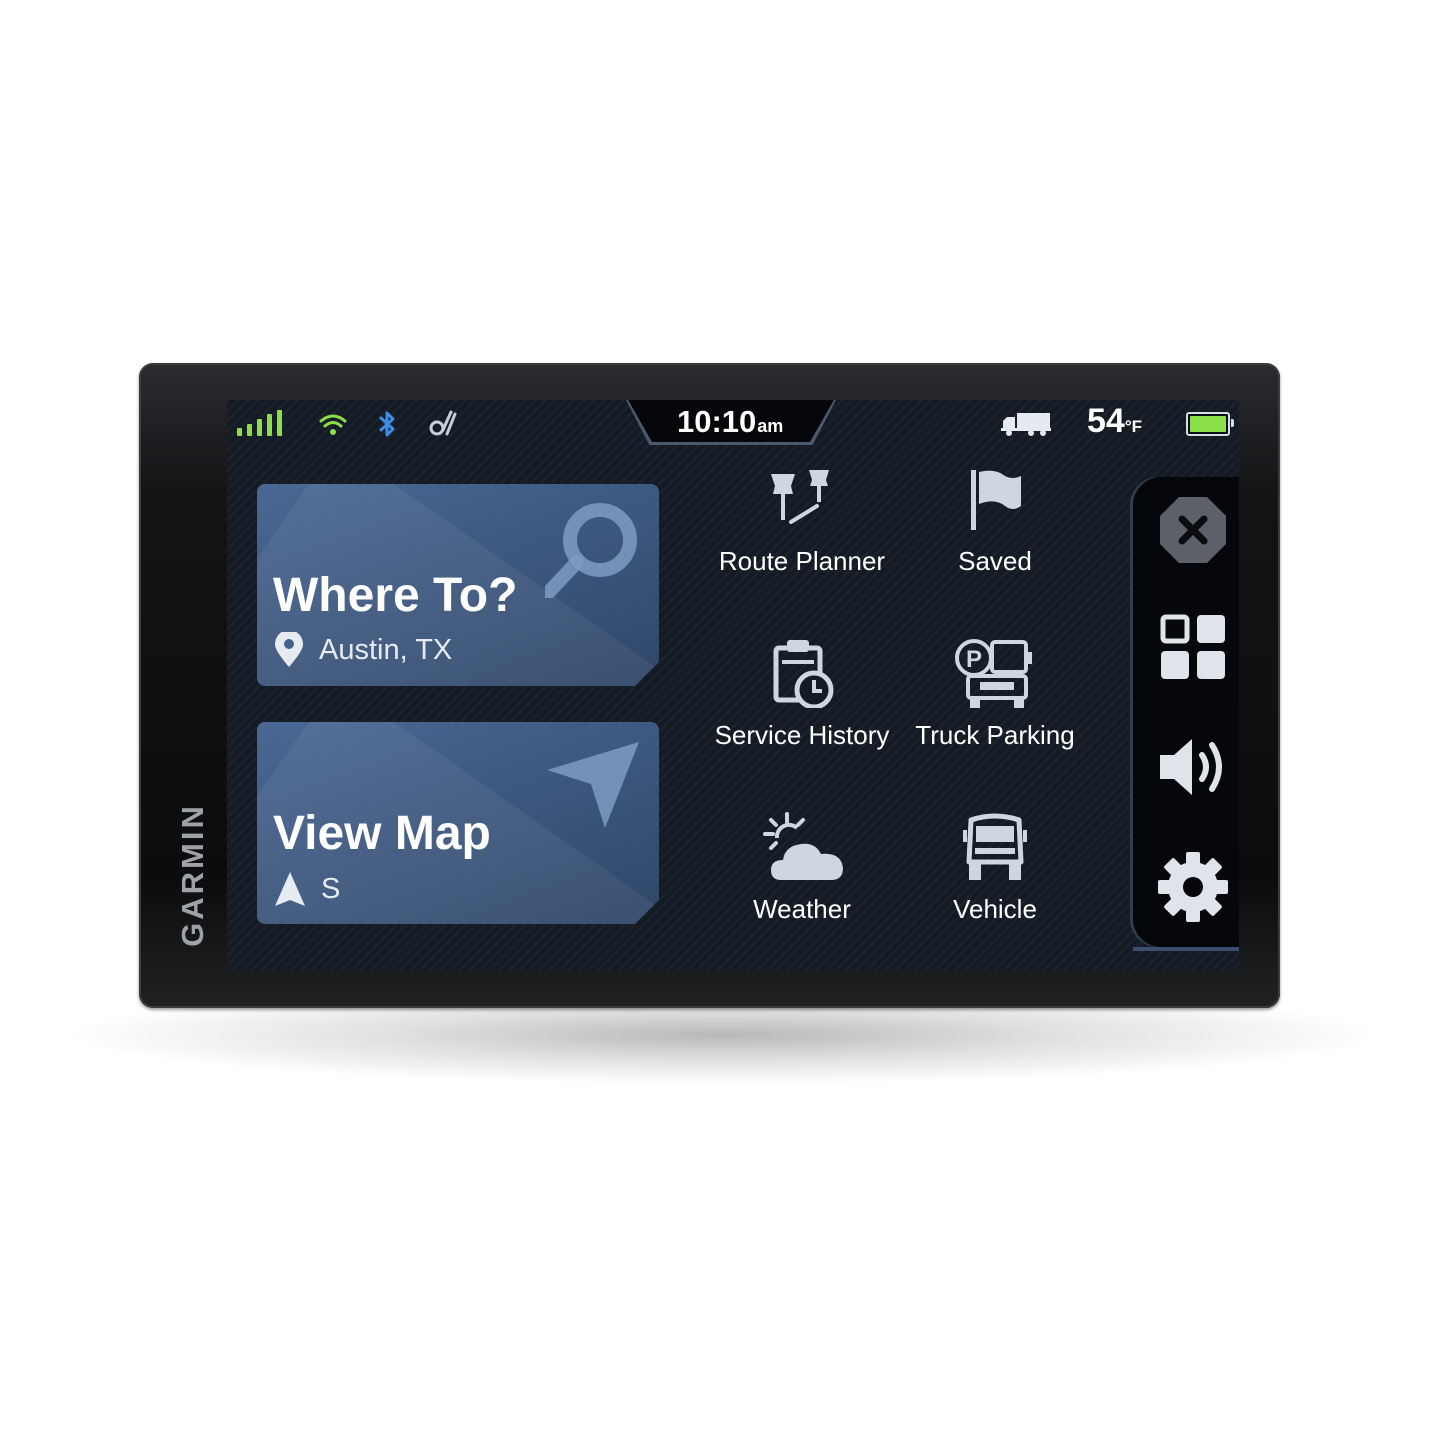  What do you see at coordinates (1193, 887) in the screenshot?
I see `settings-icon` at bounding box center [1193, 887].